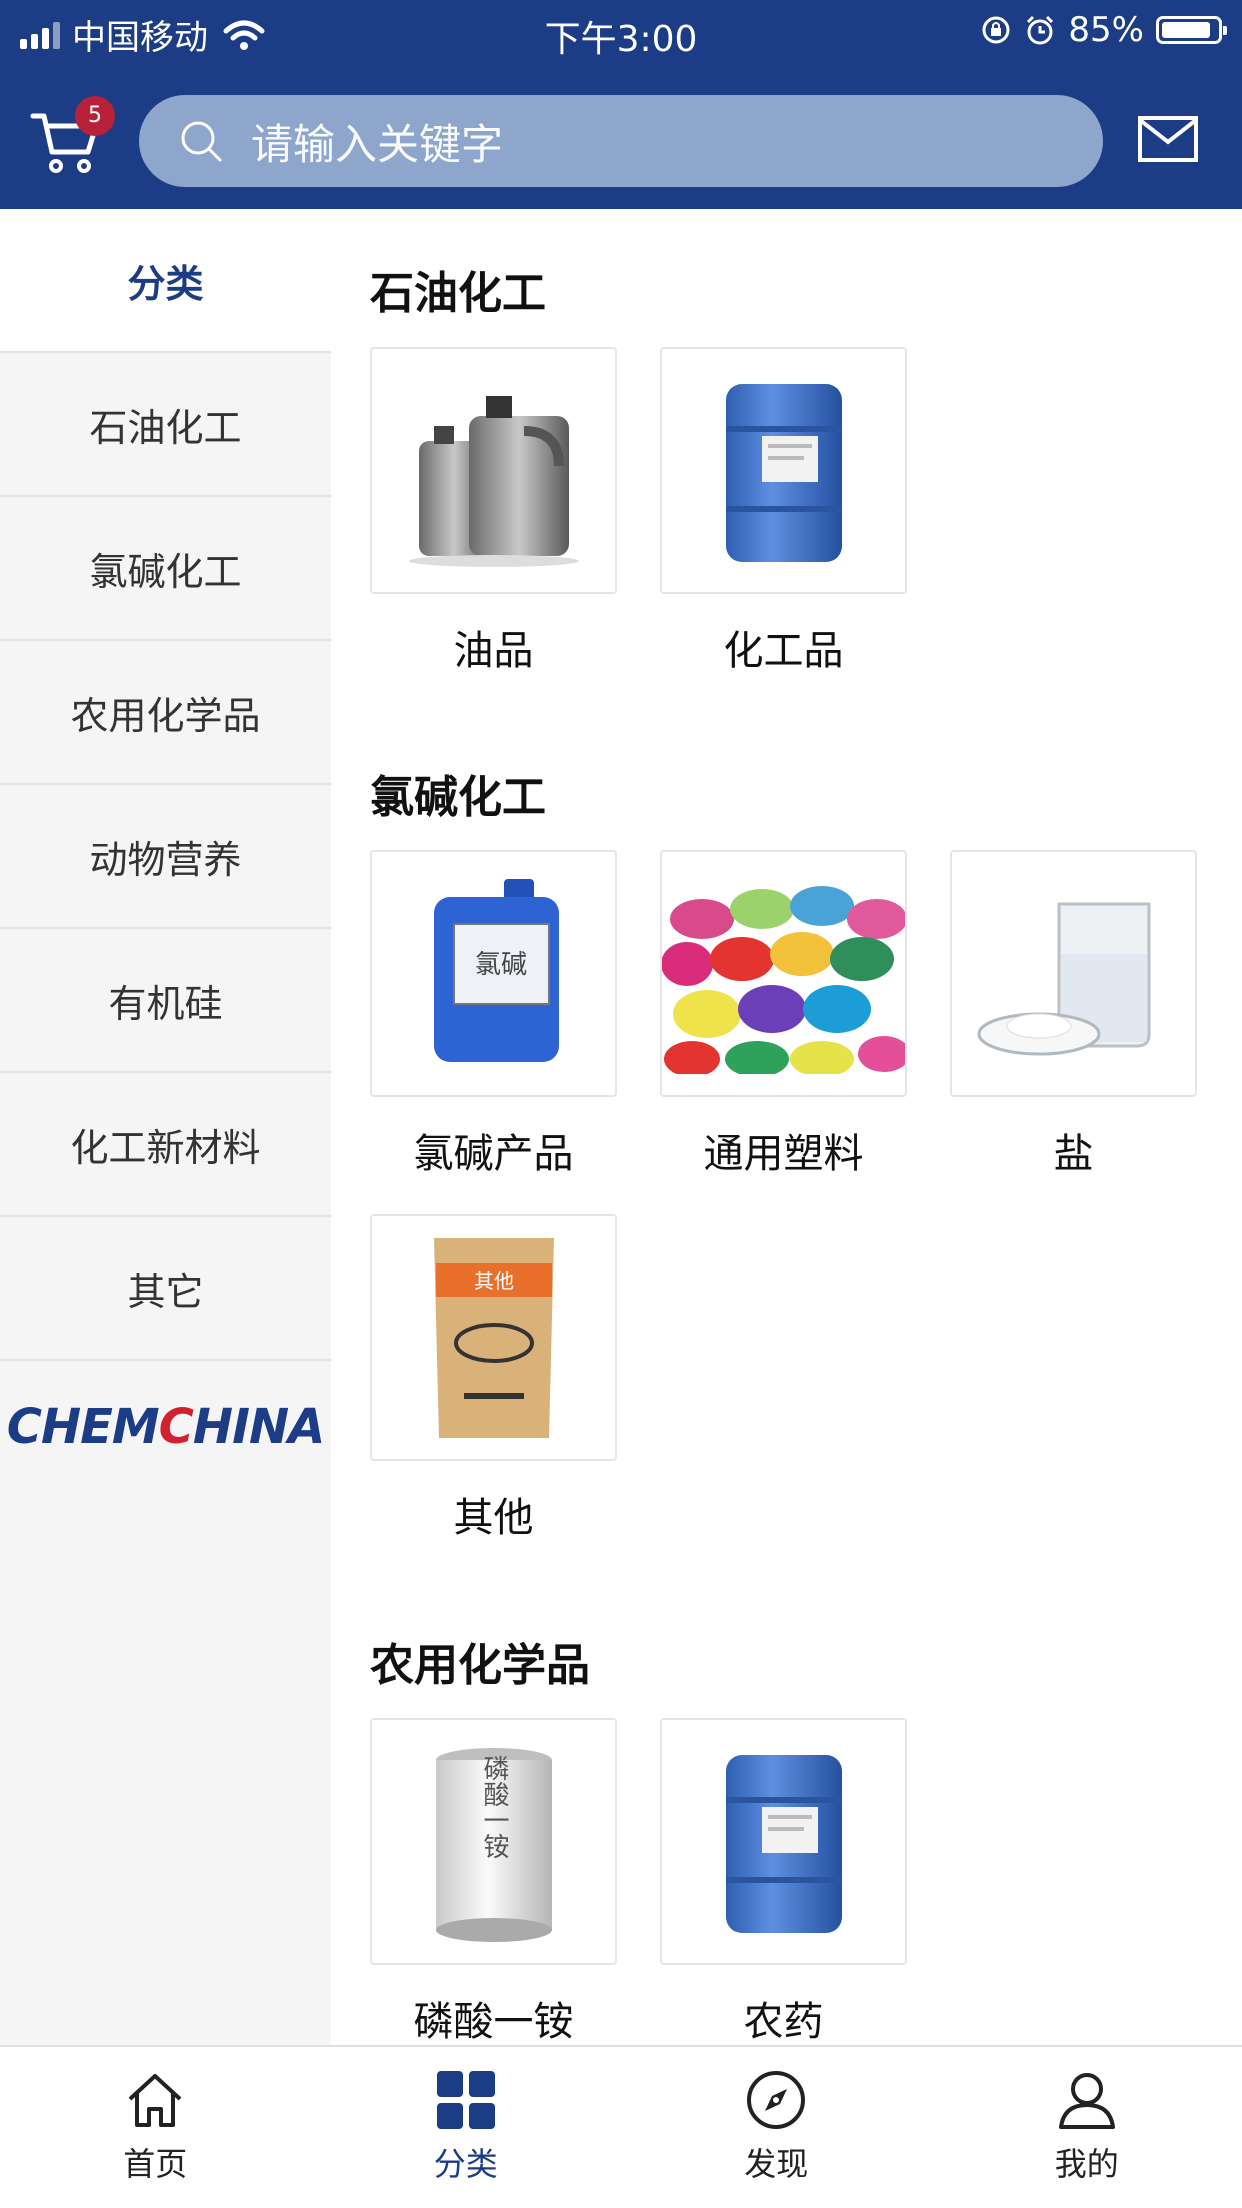 Image resolution: width=1242 pixels, height=2208 pixels. I want to click on rotation-lock-icon, so click(996, 30).